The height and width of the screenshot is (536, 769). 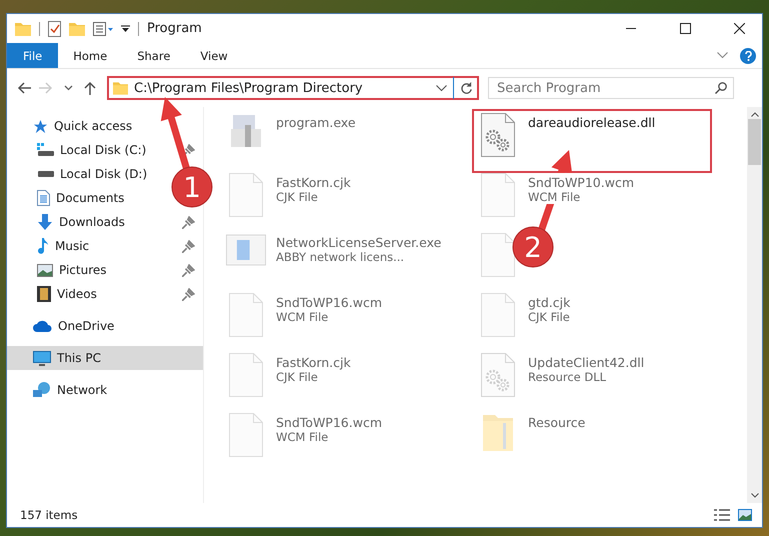 I want to click on film-icon, so click(x=44, y=294).